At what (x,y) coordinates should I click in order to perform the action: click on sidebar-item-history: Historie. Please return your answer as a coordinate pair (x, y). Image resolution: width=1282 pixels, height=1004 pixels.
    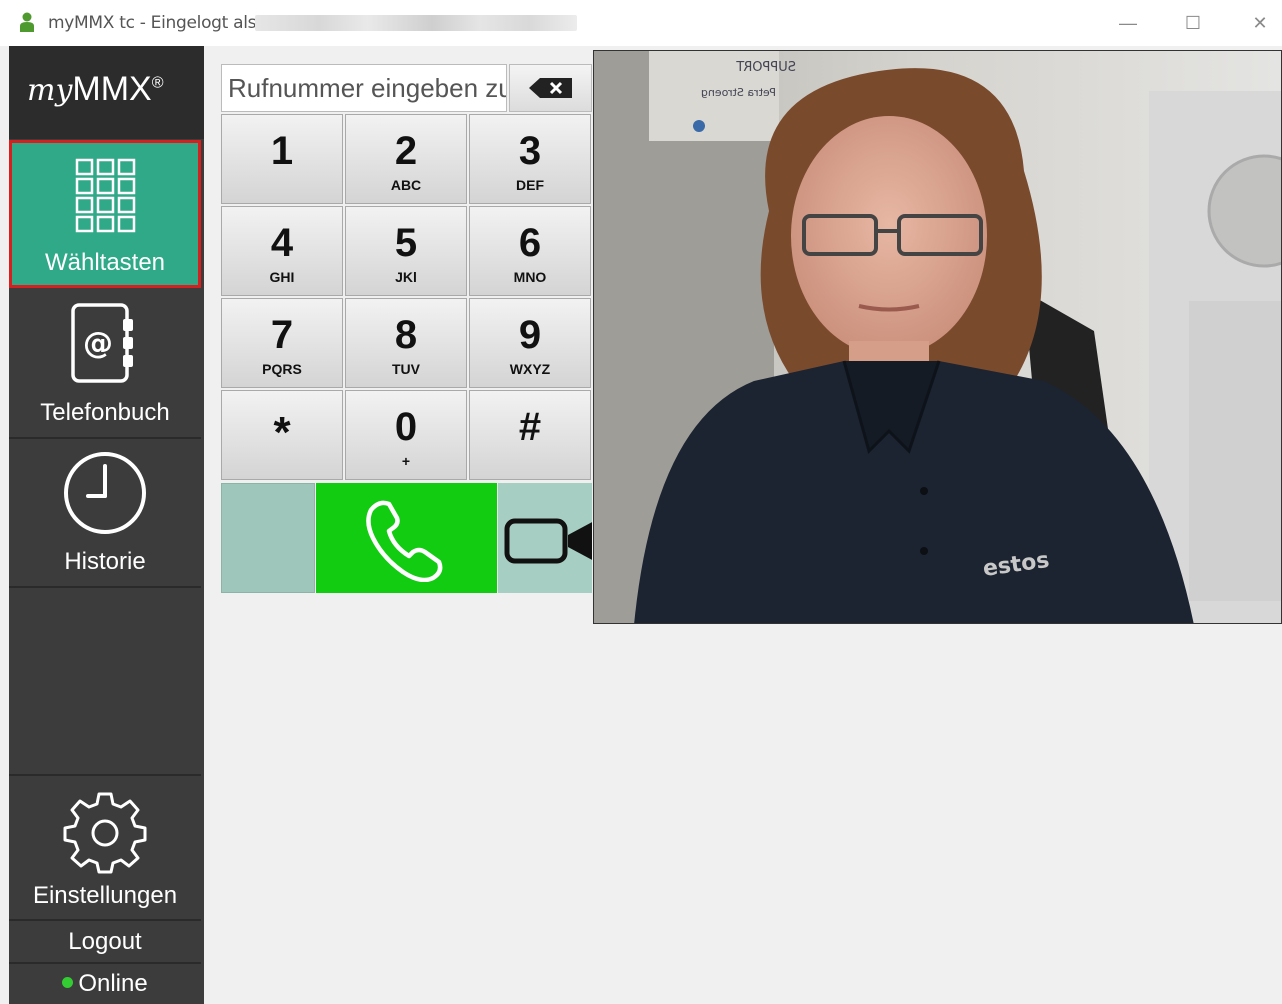
    Looking at the image, I should click on (105, 514).